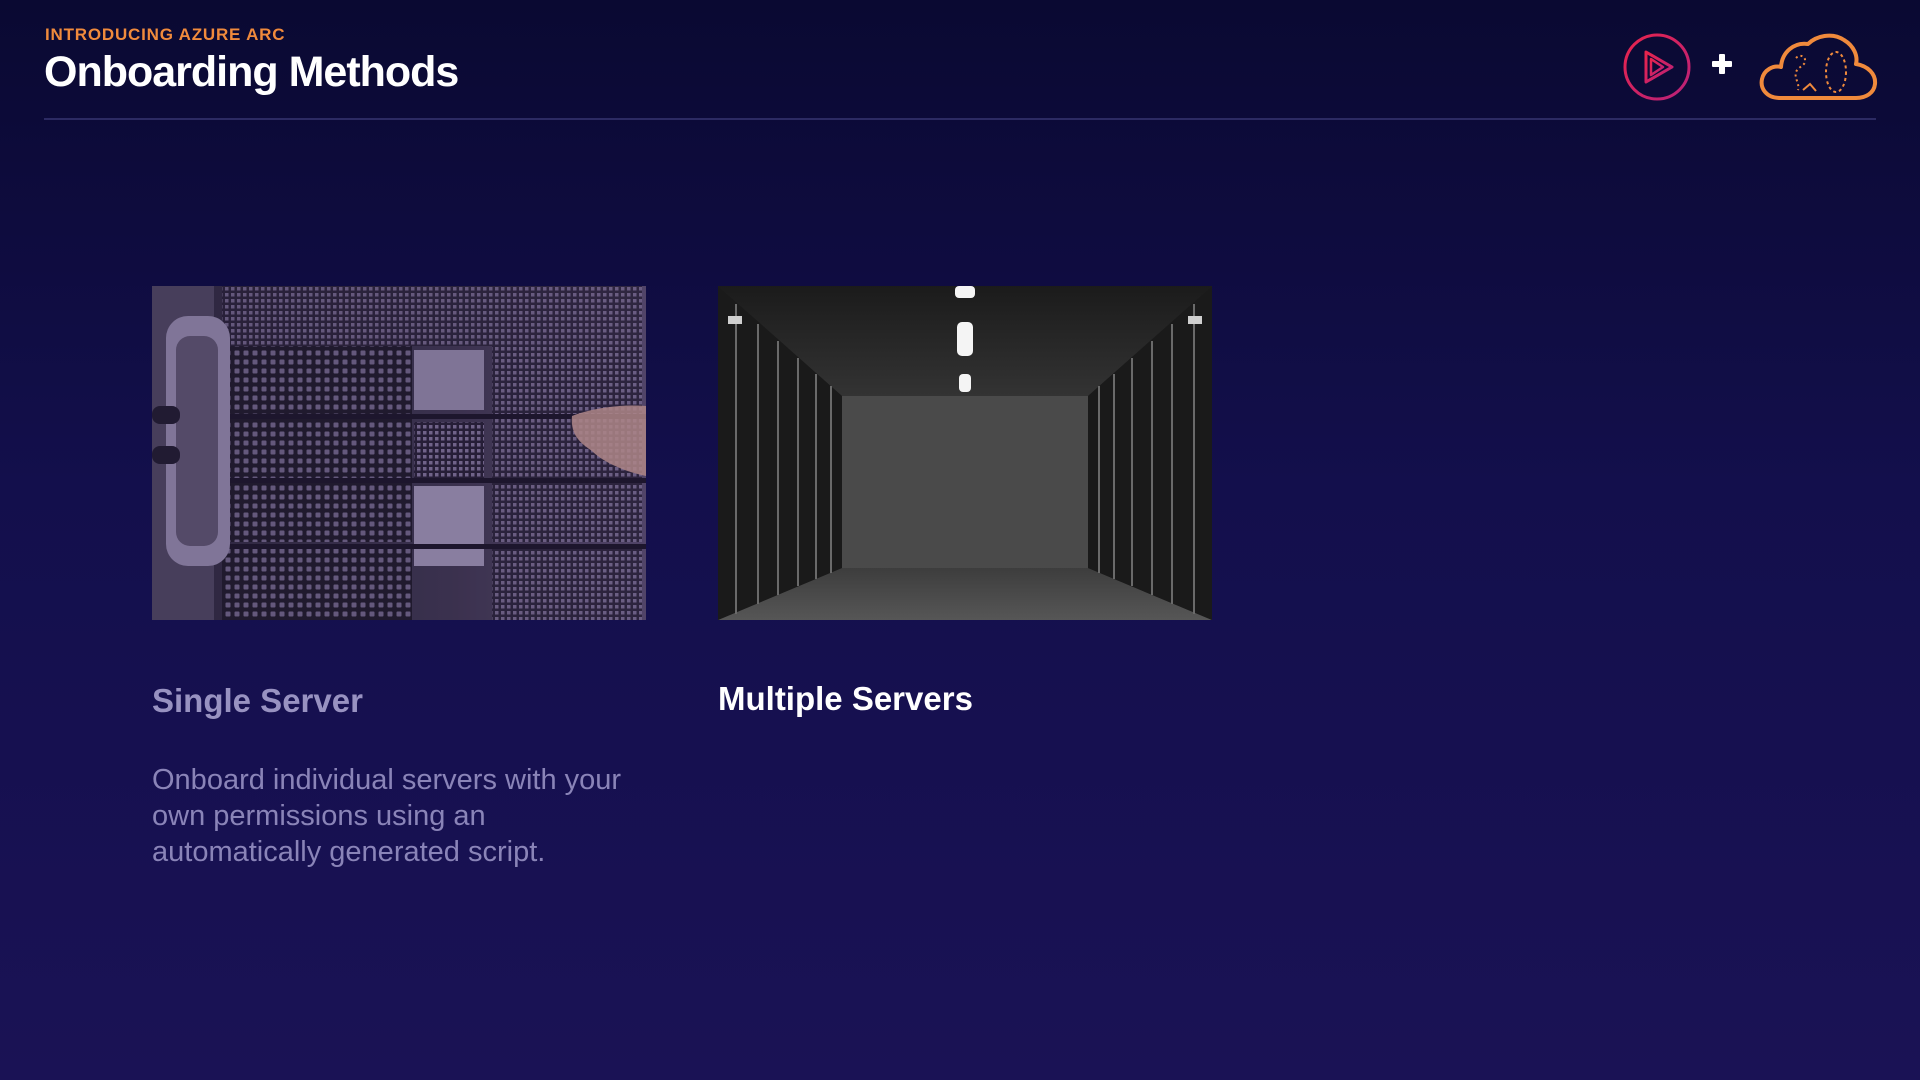  What do you see at coordinates (1657, 67) in the screenshot?
I see `play-logo-icon` at bounding box center [1657, 67].